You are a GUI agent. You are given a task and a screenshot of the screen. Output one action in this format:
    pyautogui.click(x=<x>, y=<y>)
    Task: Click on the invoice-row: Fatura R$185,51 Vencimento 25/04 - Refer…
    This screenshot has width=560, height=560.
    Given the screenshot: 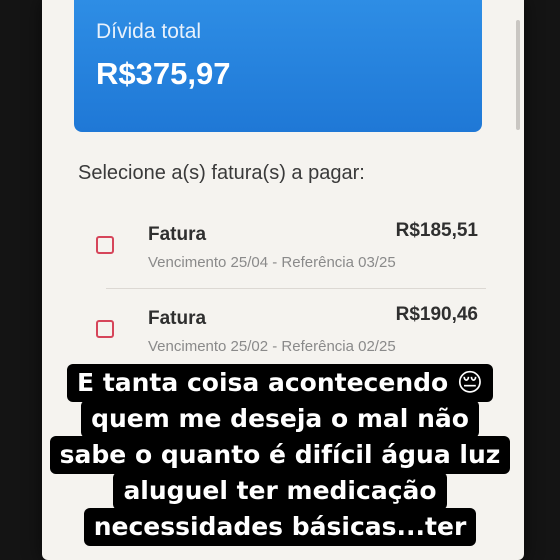 What is the action you would take?
    pyautogui.click(x=284, y=246)
    